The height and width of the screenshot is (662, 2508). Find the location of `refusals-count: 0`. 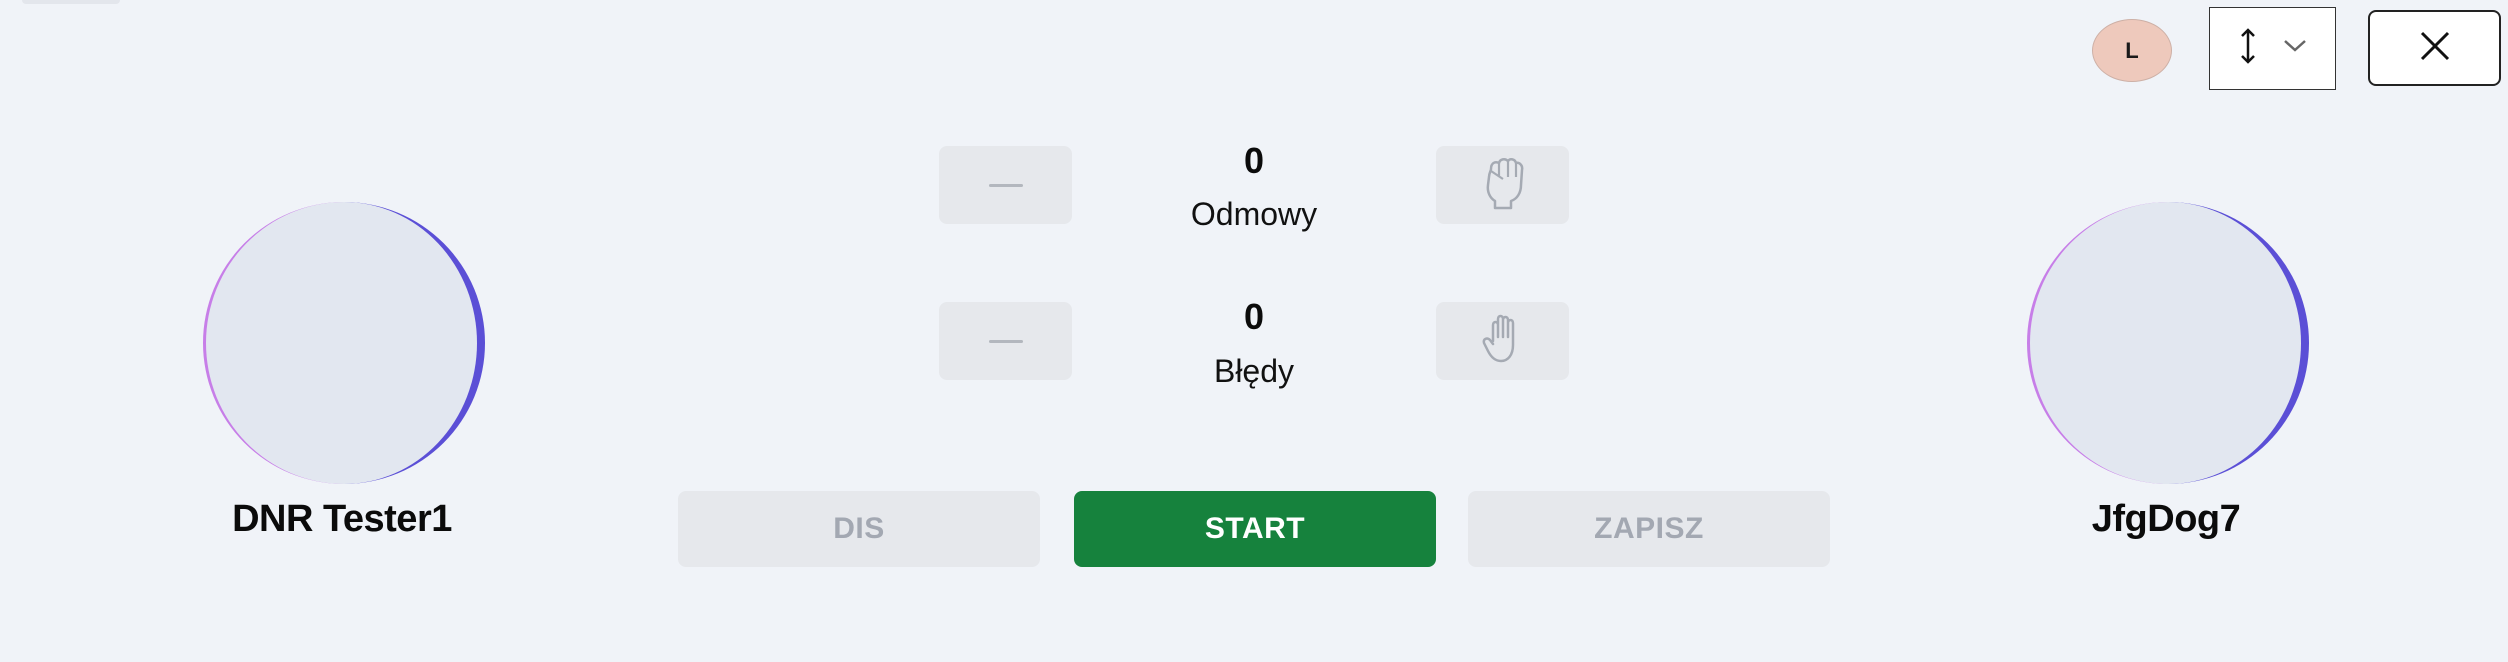

refusals-count: 0 is located at coordinates (1254, 160).